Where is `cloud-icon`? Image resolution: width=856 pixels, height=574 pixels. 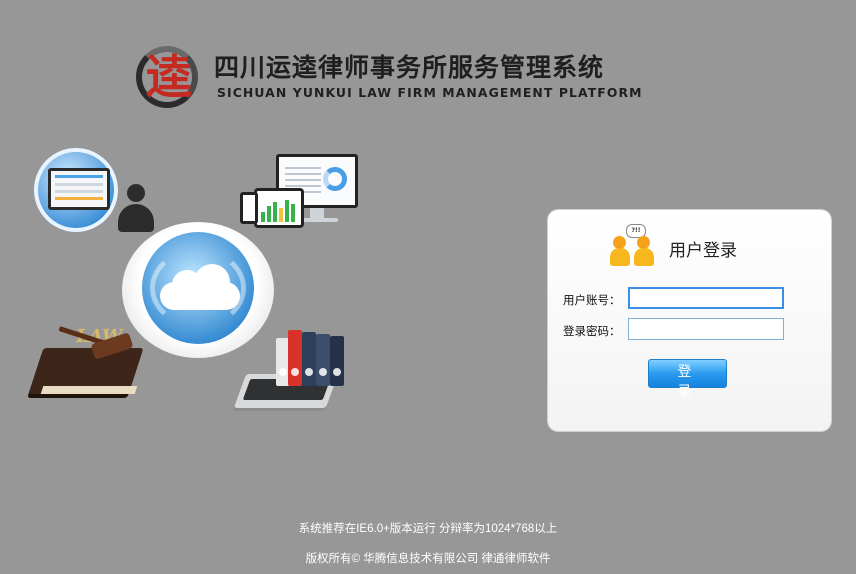 cloud-icon is located at coordinates (200, 288).